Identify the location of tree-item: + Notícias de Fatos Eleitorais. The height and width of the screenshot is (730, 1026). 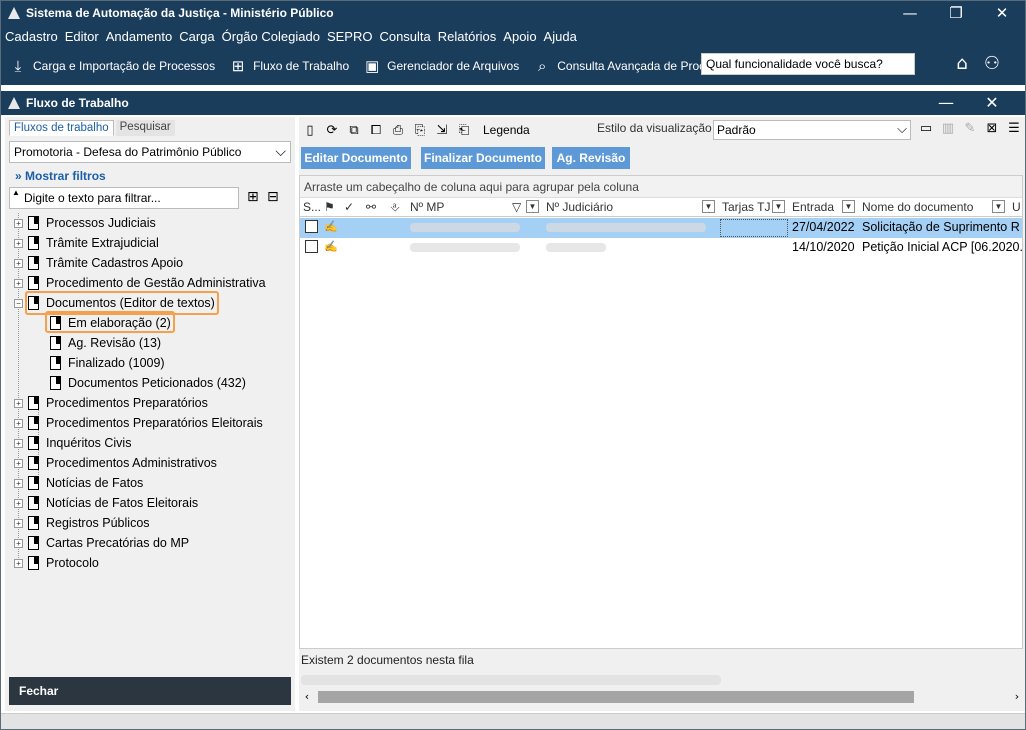
(106, 503).